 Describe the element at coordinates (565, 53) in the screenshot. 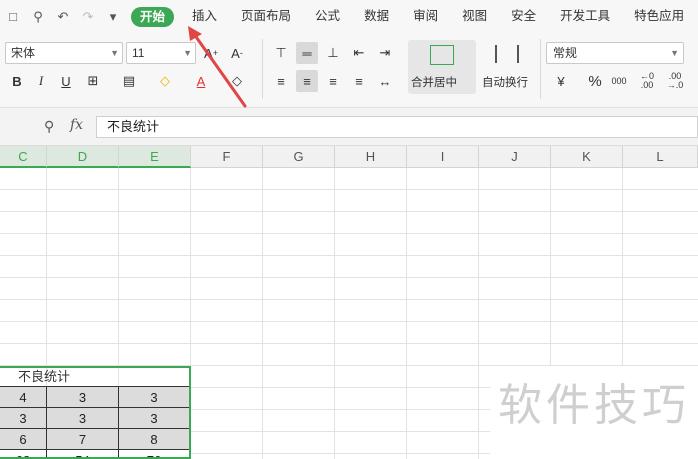

I see `number-format-value: 常规` at that location.